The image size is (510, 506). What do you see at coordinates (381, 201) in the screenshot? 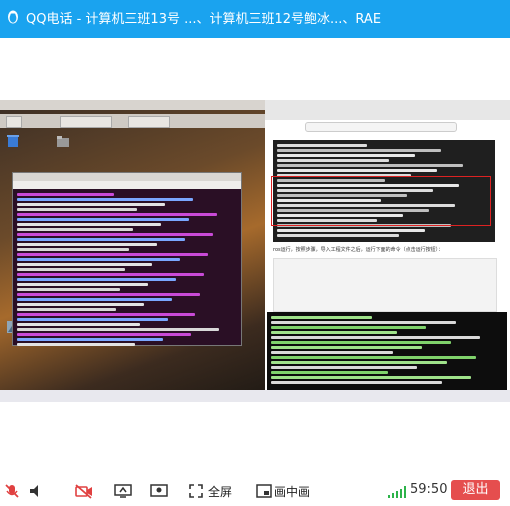
I see `highlight-box` at bounding box center [381, 201].